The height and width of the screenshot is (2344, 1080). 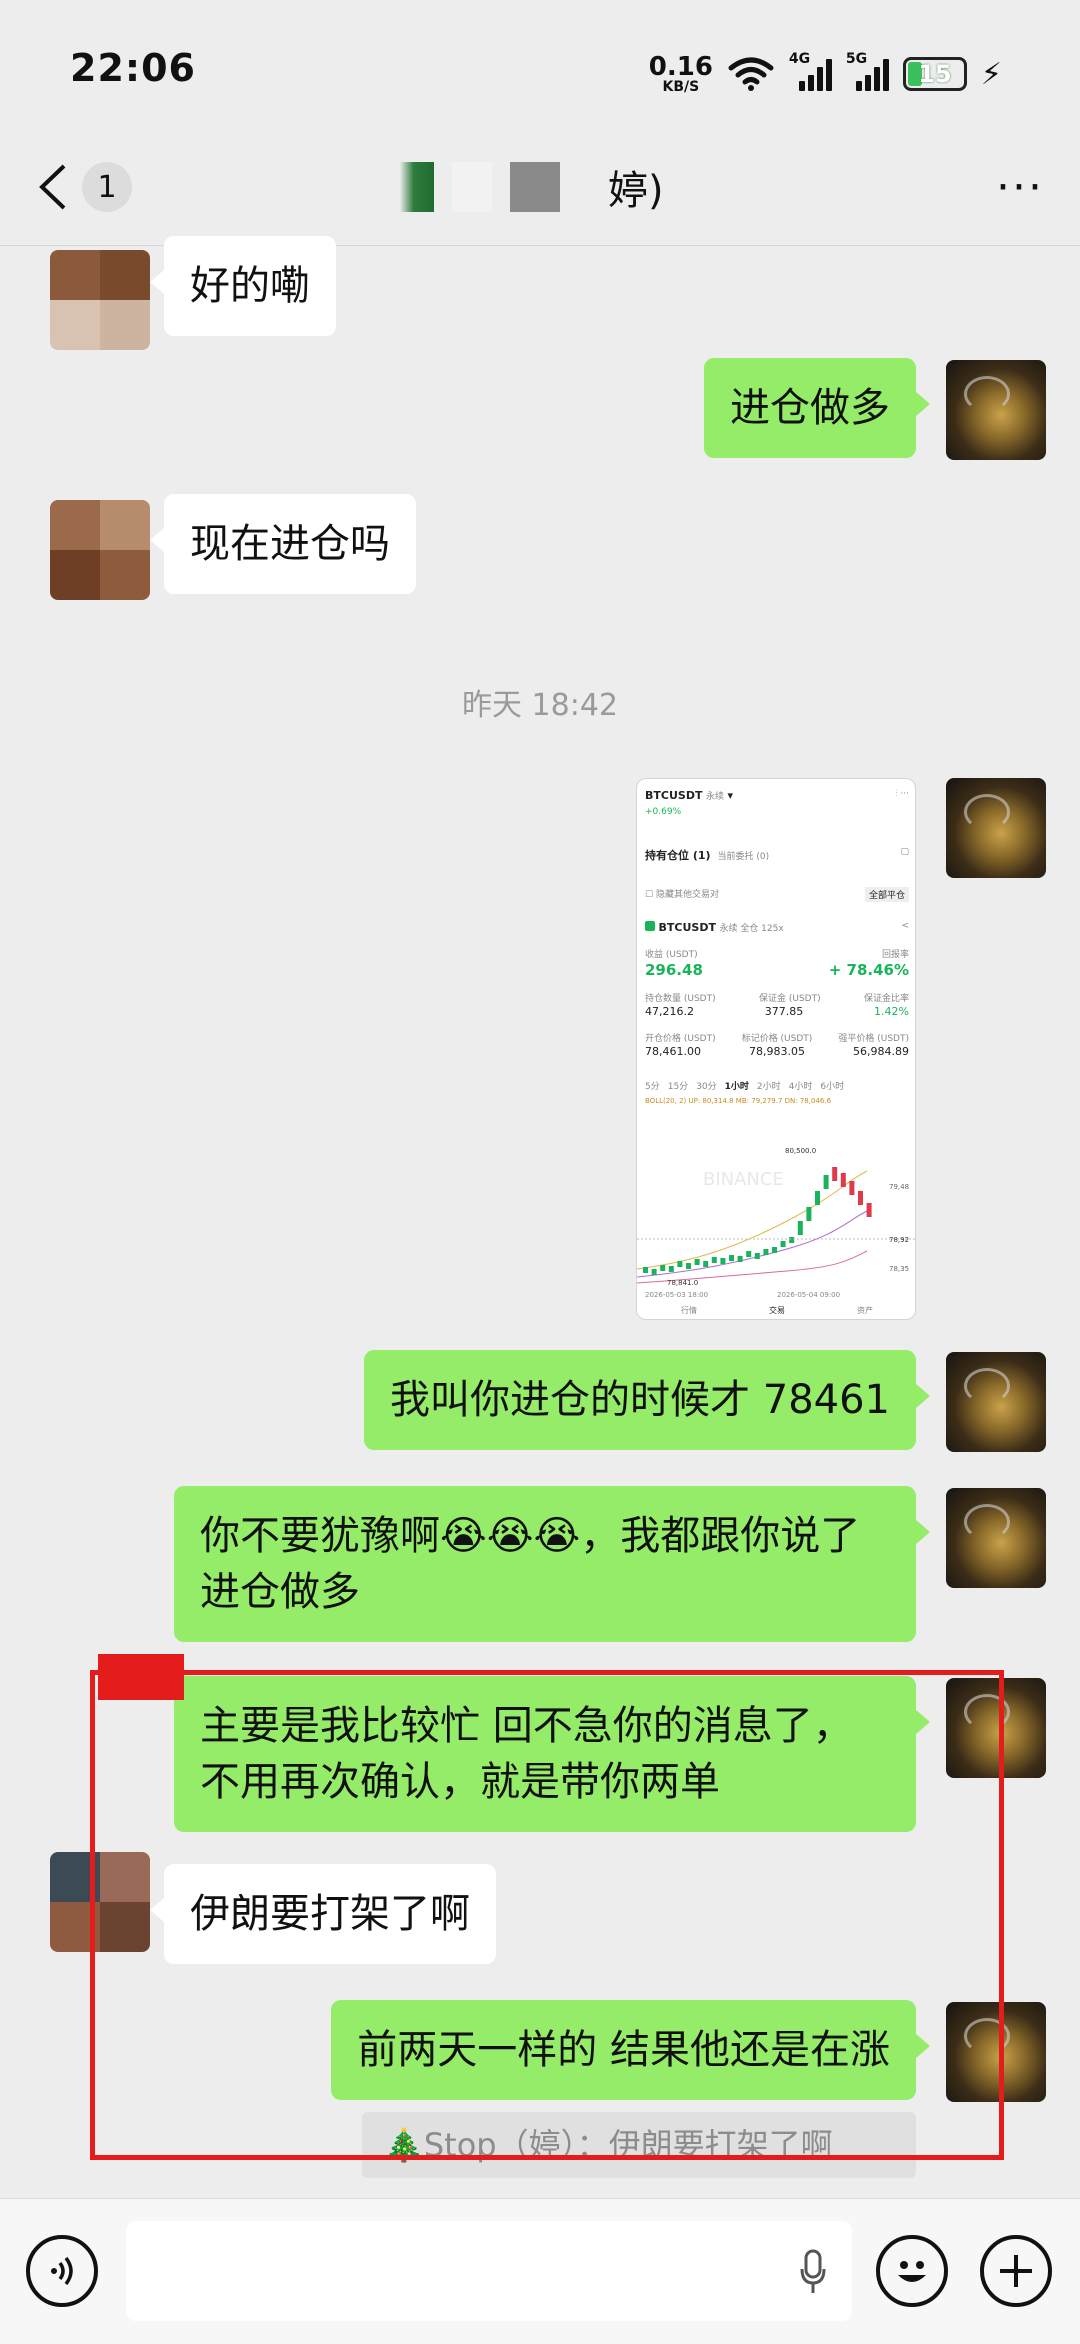 What do you see at coordinates (886, 894) in the screenshot?
I see `shot-close-all: 全部平仓` at bounding box center [886, 894].